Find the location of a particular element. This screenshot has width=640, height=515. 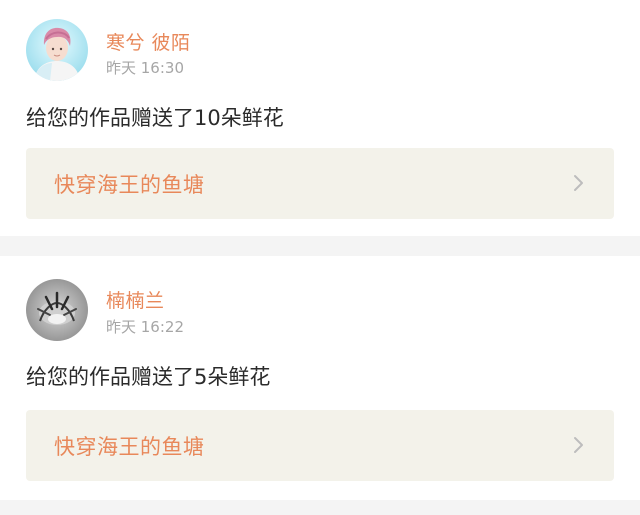

username: 楠楠兰 is located at coordinates (135, 299).